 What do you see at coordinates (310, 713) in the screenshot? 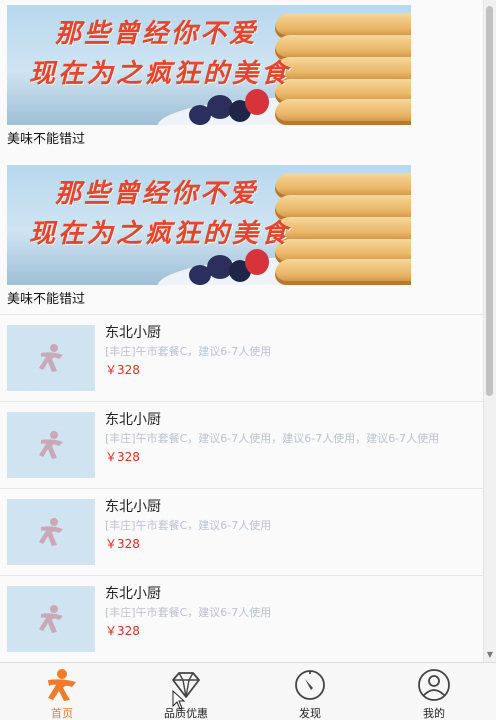
I see `tab-label: 发现` at bounding box center [310, 713].